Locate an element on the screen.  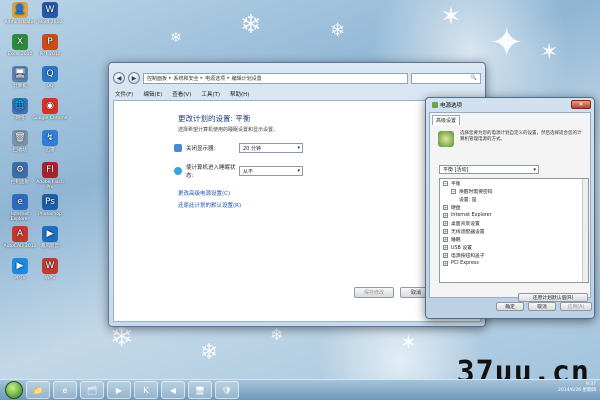
display-off-select: 20 分钟 ▾ is located at coordinates (271, 148).